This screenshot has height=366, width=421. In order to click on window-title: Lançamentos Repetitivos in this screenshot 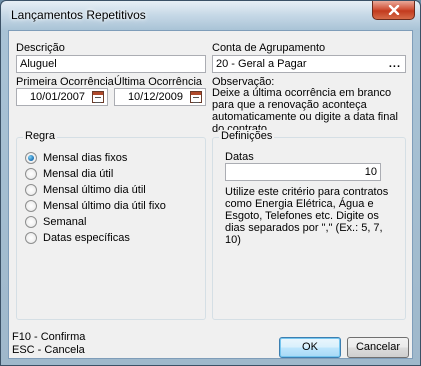, I will do `click(78, 15)`.